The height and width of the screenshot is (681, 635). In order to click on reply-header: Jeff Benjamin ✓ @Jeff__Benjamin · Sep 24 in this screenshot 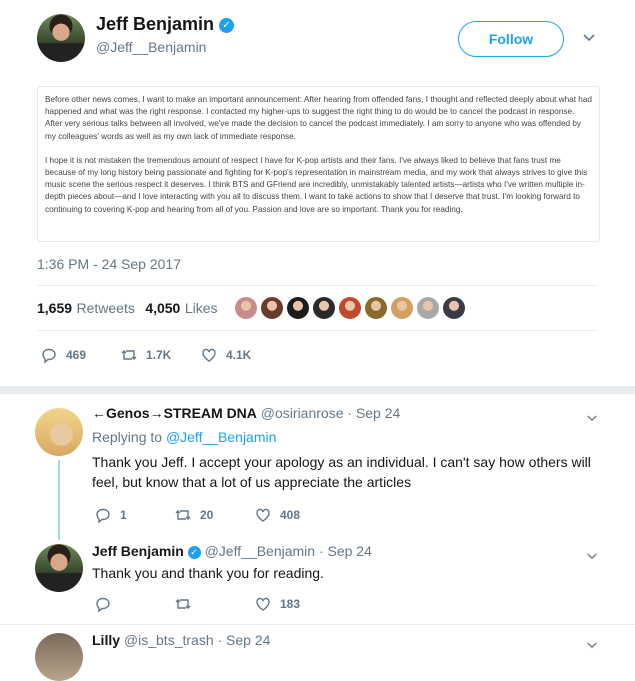, I will do `click(232, 551)`.